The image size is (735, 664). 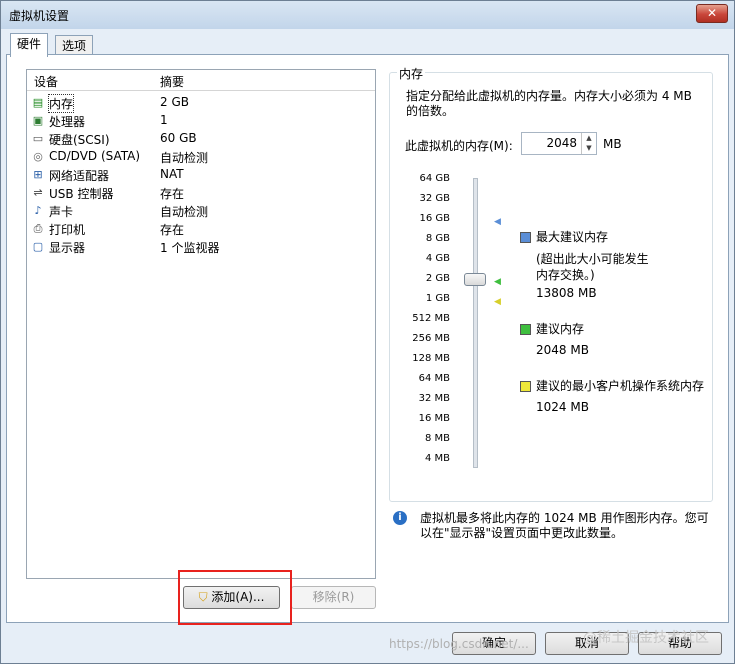 I want to click on tick-label: 8 MB, so click(x=437, y=438).